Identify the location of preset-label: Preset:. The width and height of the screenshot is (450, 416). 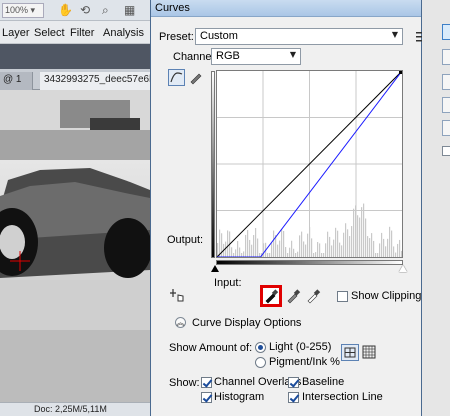
(176, 37).